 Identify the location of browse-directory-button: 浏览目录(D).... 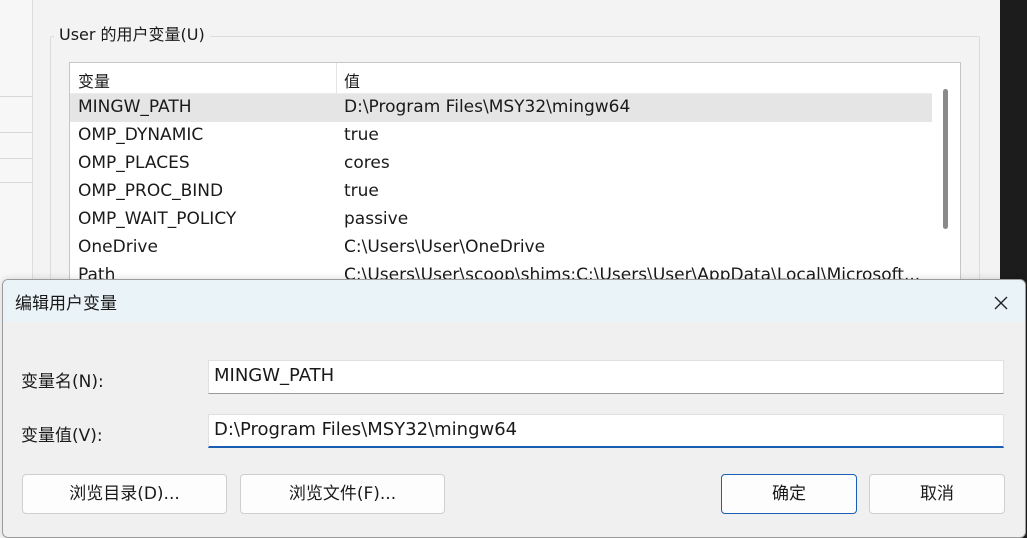
(124, 494).